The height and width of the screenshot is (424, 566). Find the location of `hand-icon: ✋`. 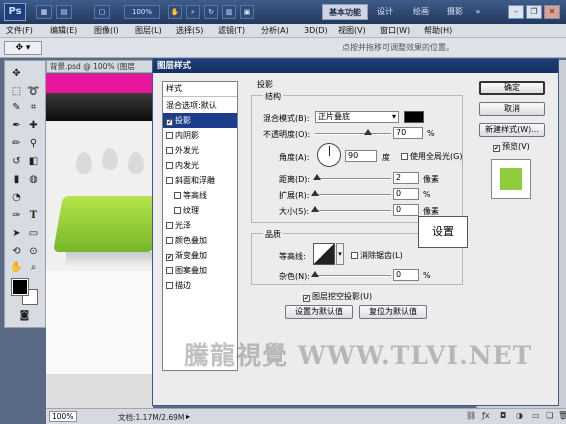

hand-icon: ✋ is located at coordinates (175, 12).